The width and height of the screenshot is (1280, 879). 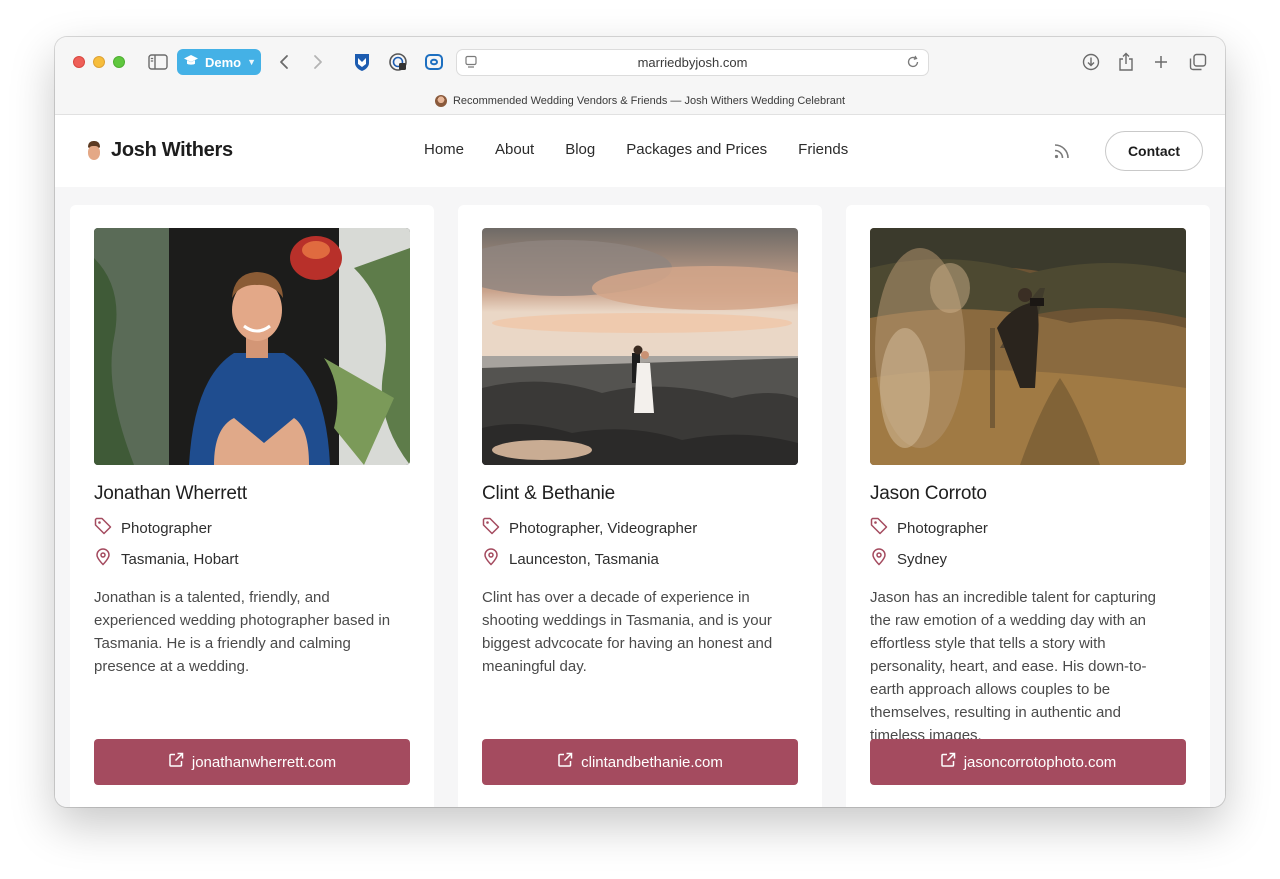 I want to click on profile-demo-button: Demo ▼, so click(x=219, y=62).